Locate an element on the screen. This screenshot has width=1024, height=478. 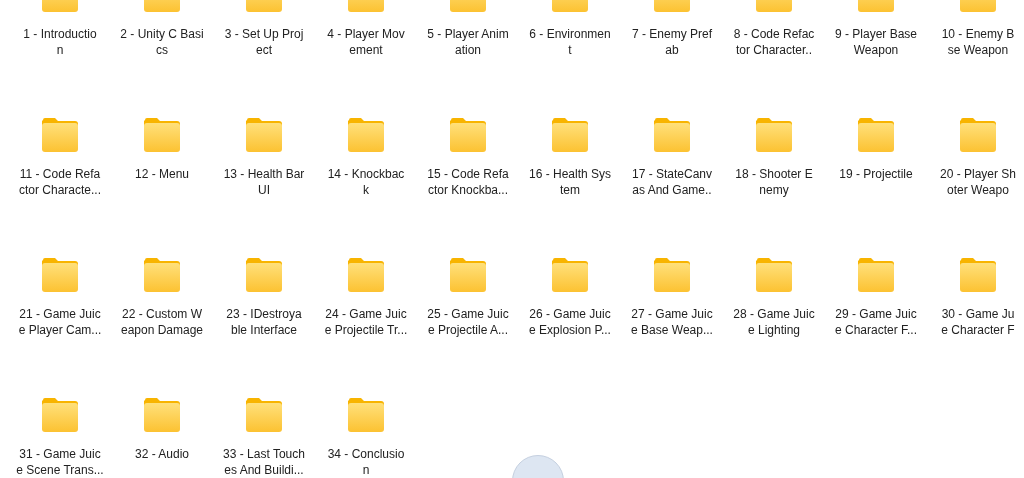
folder-name: 8 - Code Refac tor Character.. is located at coordinates (774, 42).